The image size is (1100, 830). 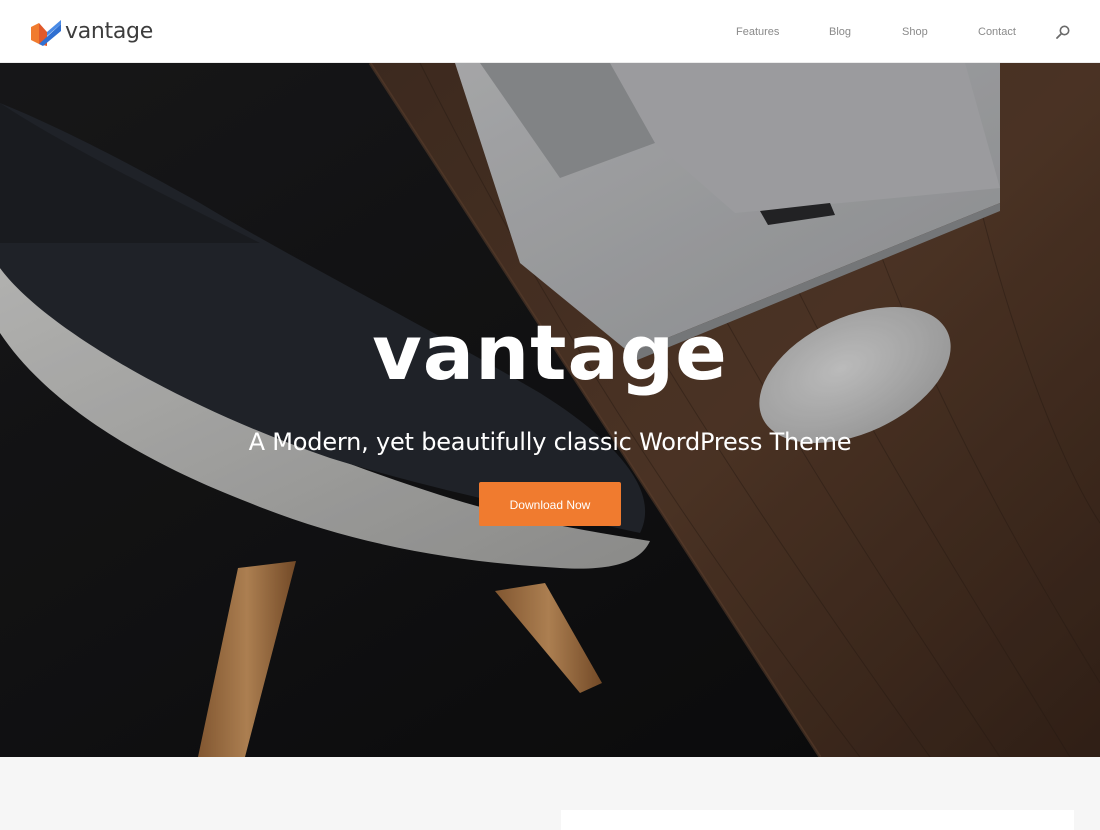 I want to click on nav-item-blog: Blog, so click(x=840, y=32).